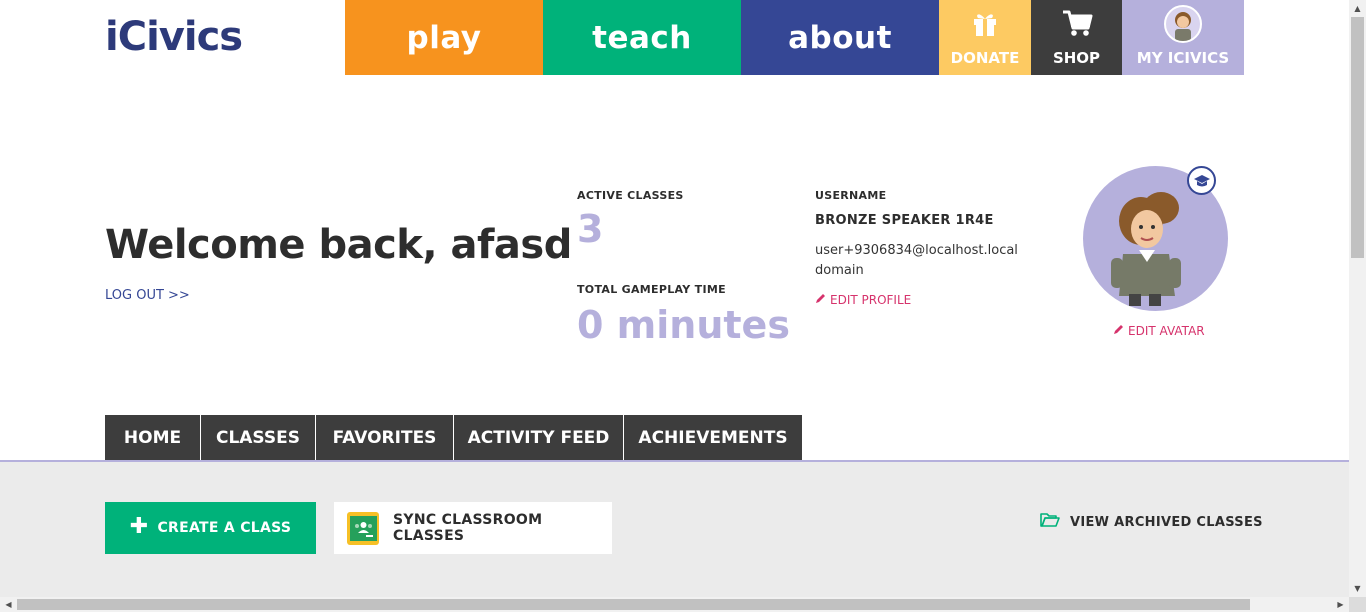 The height and width of the screenshot is (612, 1366). Describe the element at coordinates (8, 604) in the screenshot. I see `scroll-left-arrow-icon: ◀` at that location.